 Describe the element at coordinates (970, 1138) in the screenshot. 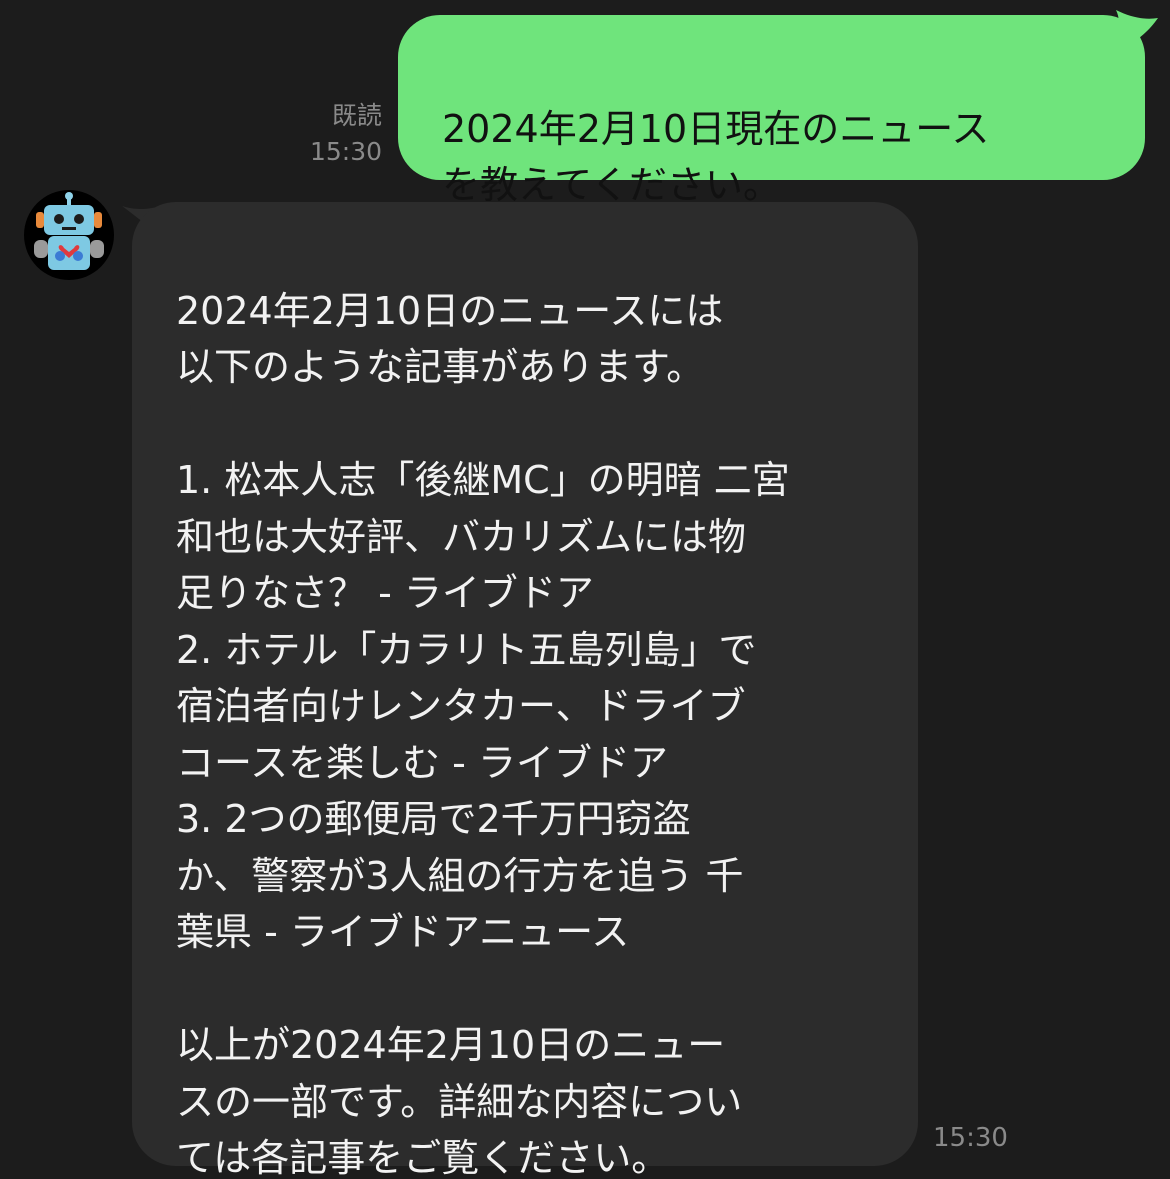

I see `incoming-message-time: 15:30` at that location.